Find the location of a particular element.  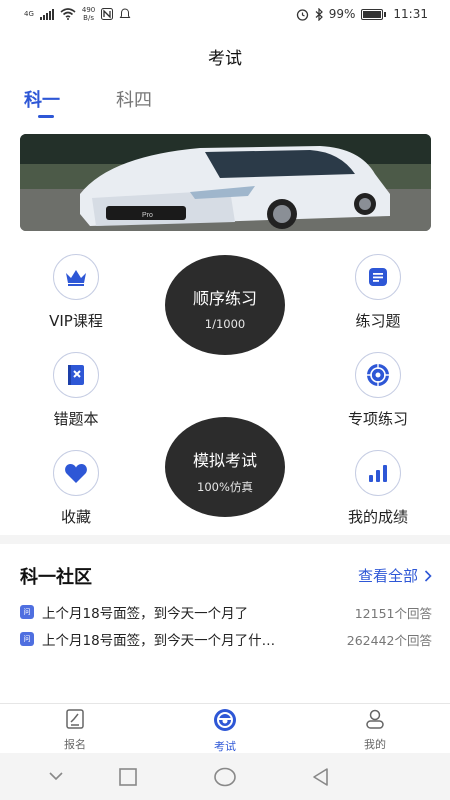

bar-chart-icon is located at coordinates (378, 473).